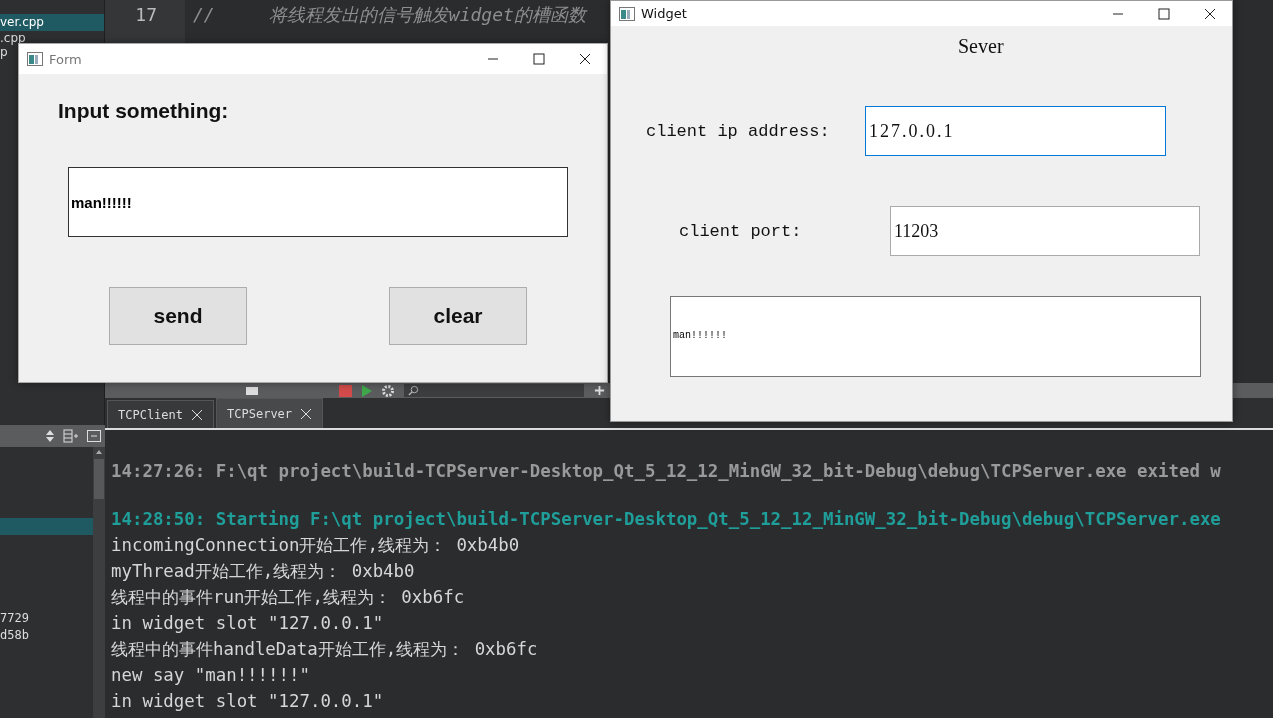 The width and height of the screenshot is (1273, 718). What do you see at coordinates (741, 231) in the screenshot?
I see `field-label: client port:` at bounding box center [741, 231].